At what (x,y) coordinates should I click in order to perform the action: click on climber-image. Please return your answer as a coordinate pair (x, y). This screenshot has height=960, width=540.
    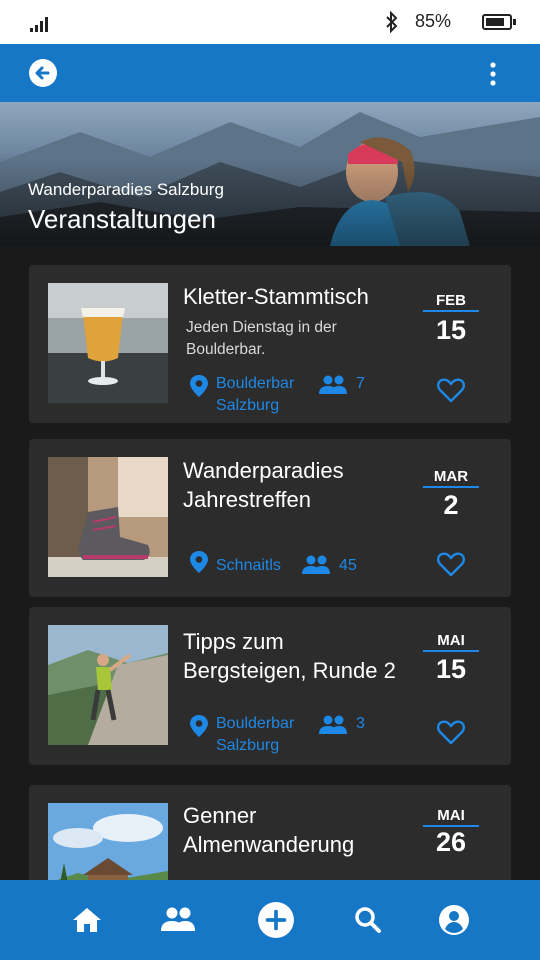
    Looking at the image, I should click on (108, 685).